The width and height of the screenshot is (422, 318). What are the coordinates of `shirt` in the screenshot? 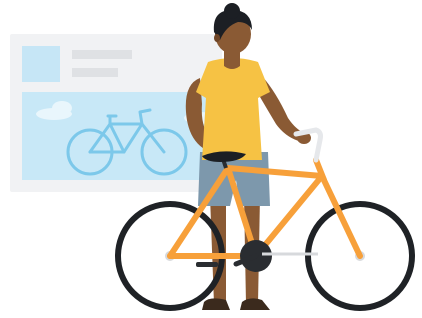 It's located at (233, 109).